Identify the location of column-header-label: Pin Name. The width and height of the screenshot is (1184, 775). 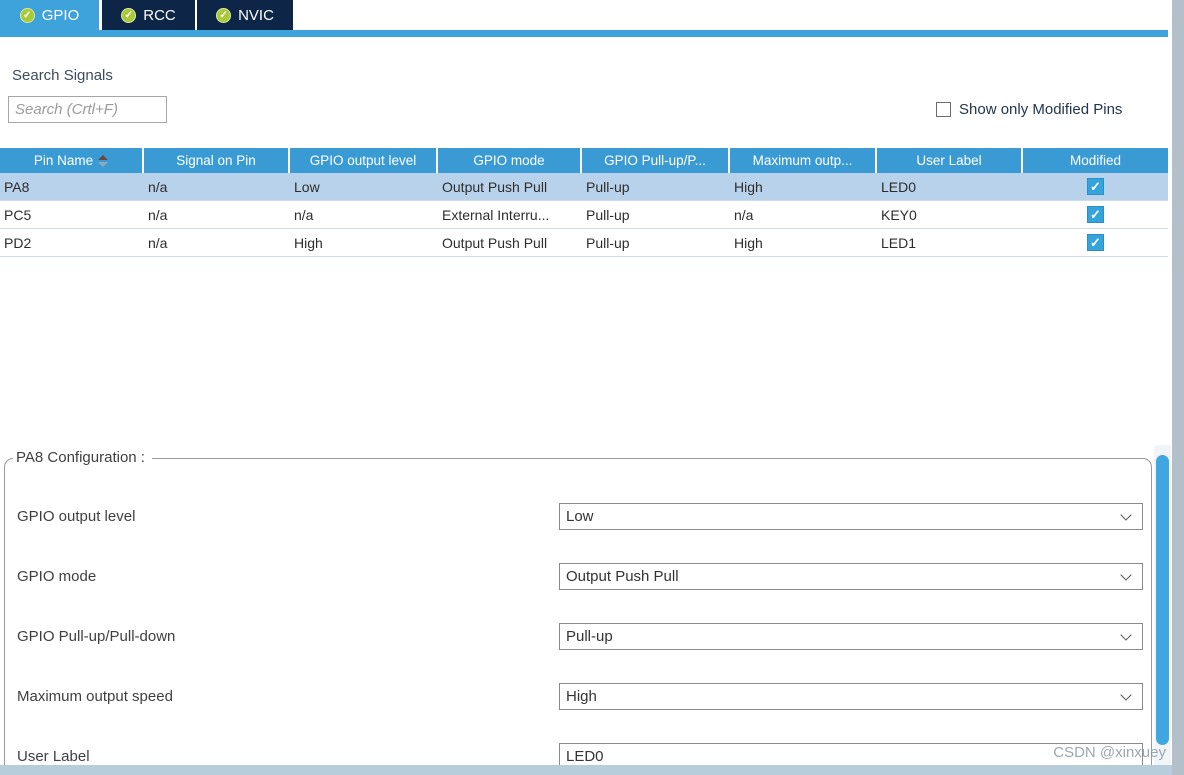
(63, 160).